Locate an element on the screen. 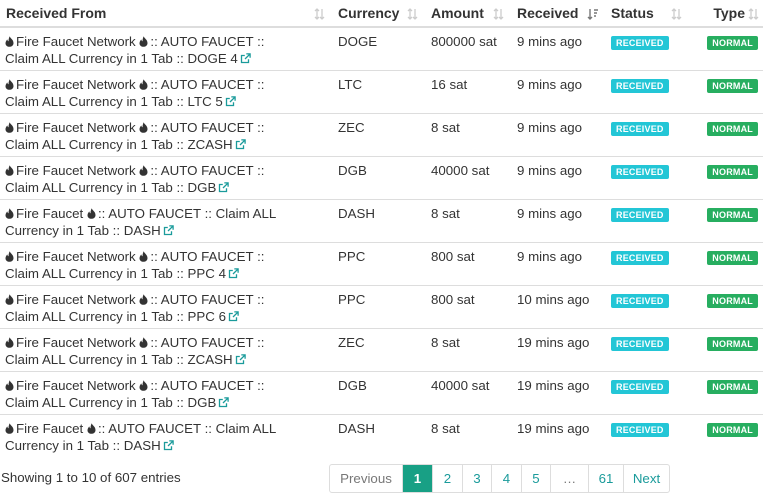 The image size is (768, 497). amount-cell: 800000 sat is located at coordinates (468, 48).